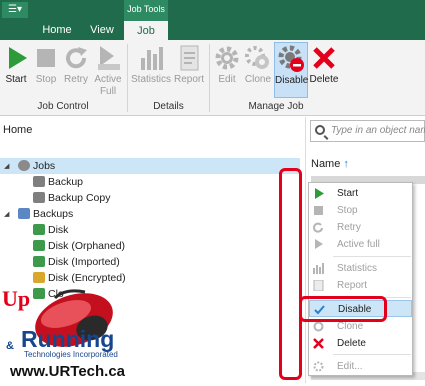 Image resolution: width=425 pixels, height=386 pixels. What do you see at coordinates (188, 79) in the screenshot?
I see `report-label: Report` at bounding box center [188, 79].